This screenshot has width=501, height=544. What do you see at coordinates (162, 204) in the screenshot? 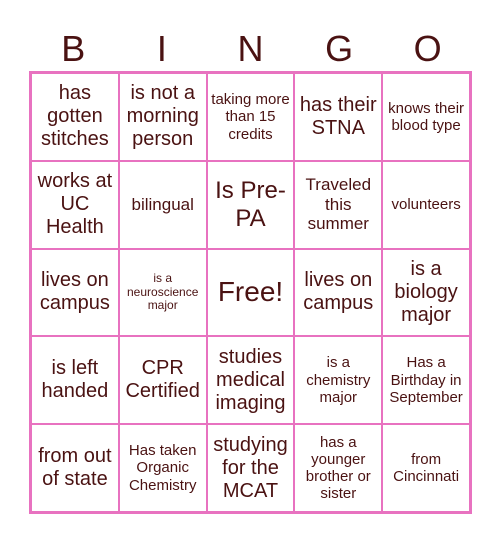
I see `bingo-cell: bilingual` at bounding box center [162, 204].